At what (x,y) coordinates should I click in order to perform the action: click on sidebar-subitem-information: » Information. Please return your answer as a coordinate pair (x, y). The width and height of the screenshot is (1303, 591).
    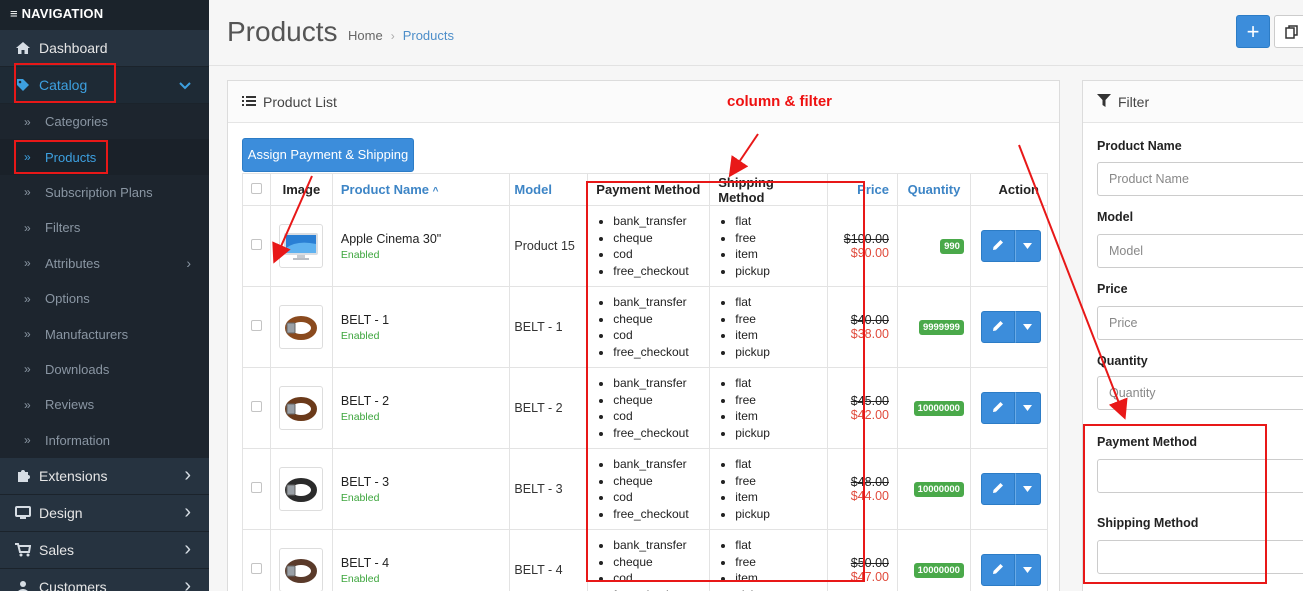
    Looking at the image, I should click on (104, 440).